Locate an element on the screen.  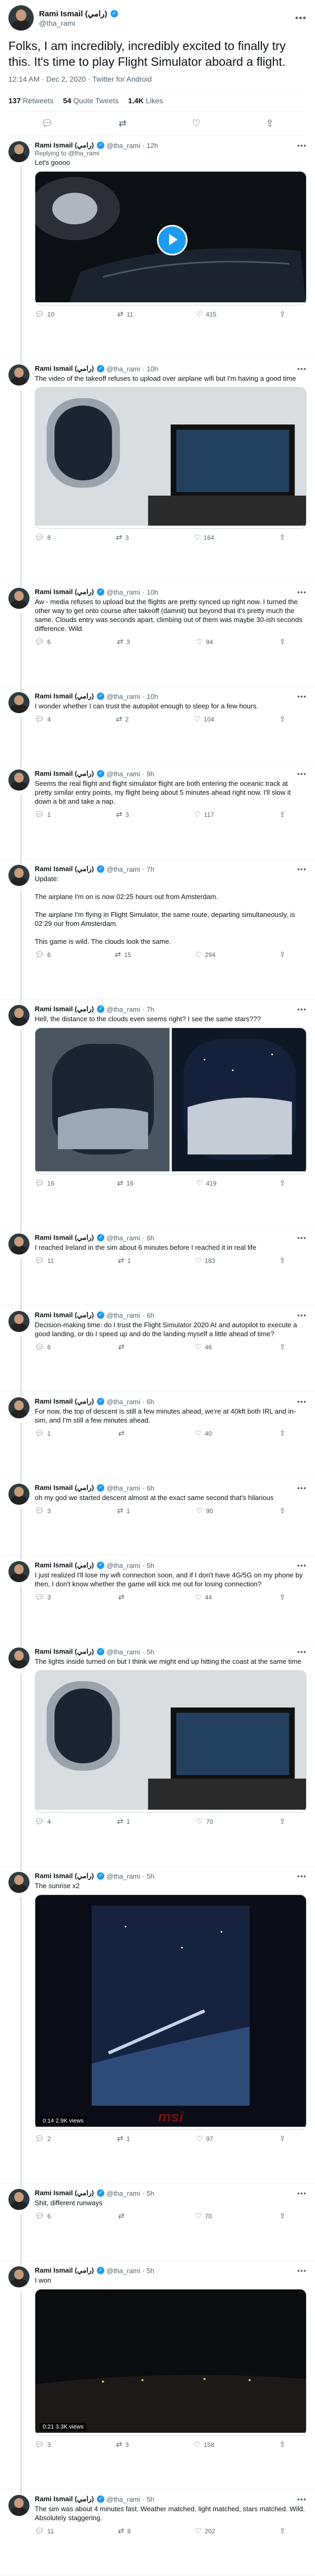
tweet-media is located at coordinates (171, 458).